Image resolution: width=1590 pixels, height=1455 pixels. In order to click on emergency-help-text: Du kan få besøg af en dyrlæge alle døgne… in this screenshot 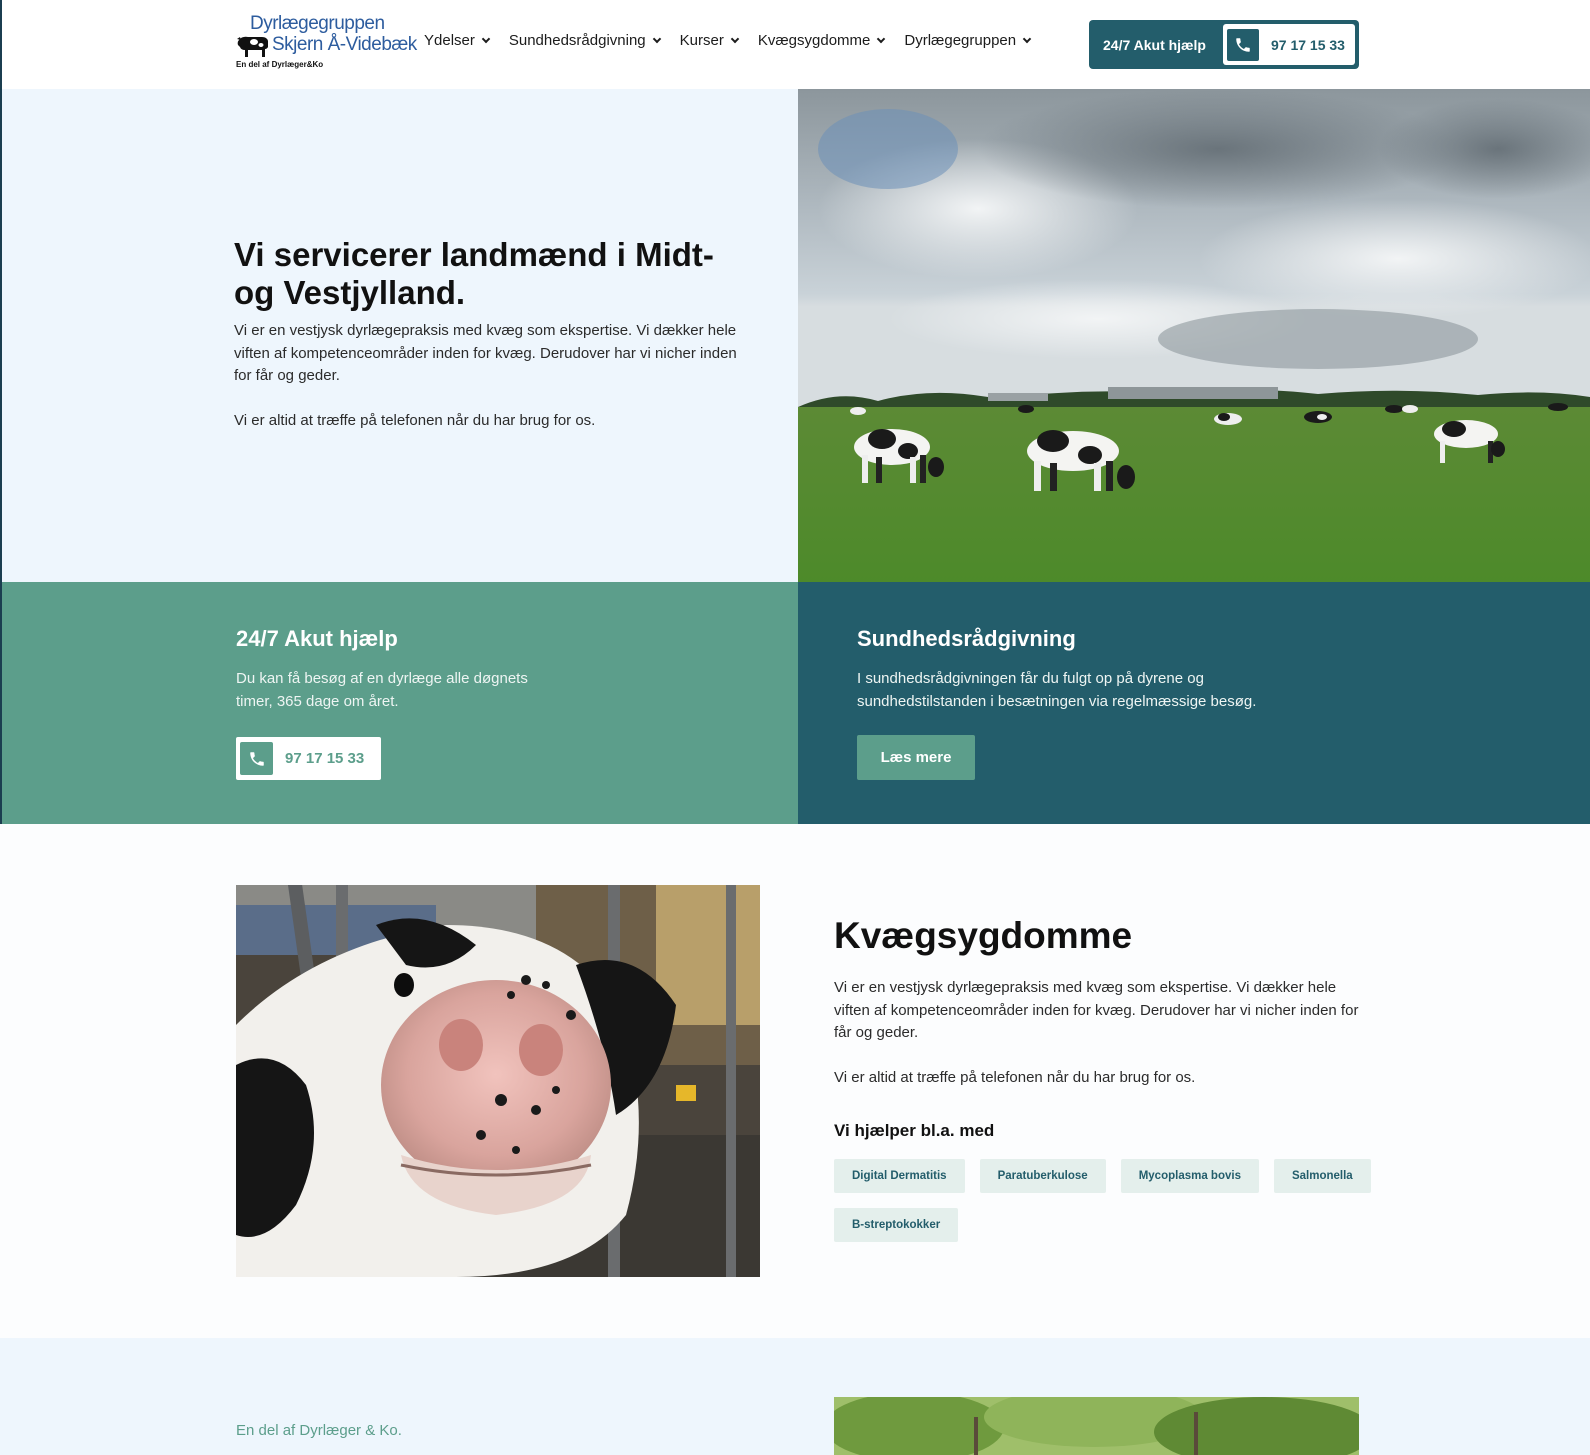, I will do `click(382, 690)`.